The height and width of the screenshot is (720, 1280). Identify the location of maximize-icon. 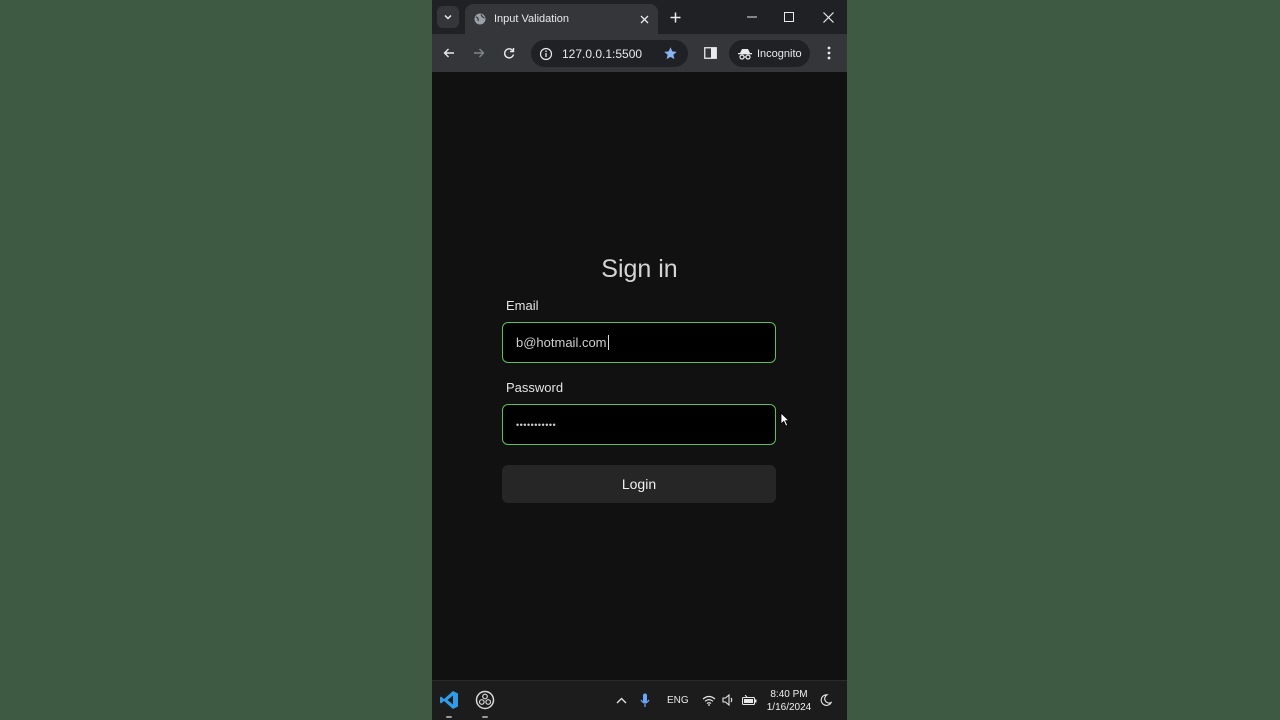
(789, 17).